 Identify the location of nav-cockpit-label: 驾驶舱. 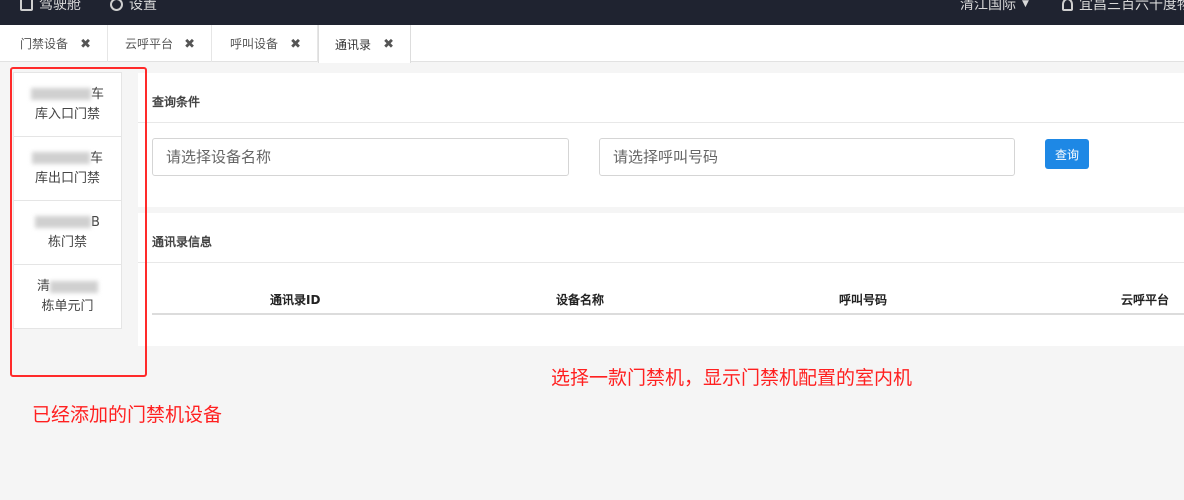
(60, 6).